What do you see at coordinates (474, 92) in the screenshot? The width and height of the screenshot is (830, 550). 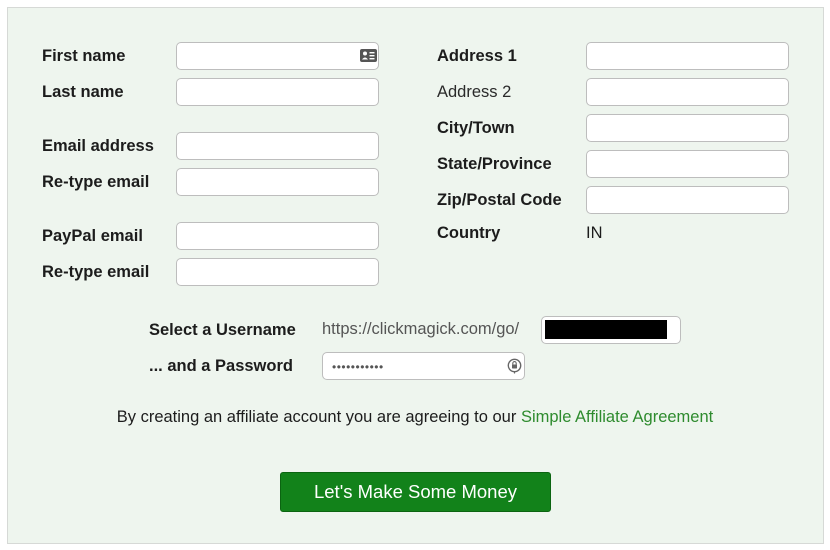 I see `address2-label: Address 2` at bounding box center [474, 92].